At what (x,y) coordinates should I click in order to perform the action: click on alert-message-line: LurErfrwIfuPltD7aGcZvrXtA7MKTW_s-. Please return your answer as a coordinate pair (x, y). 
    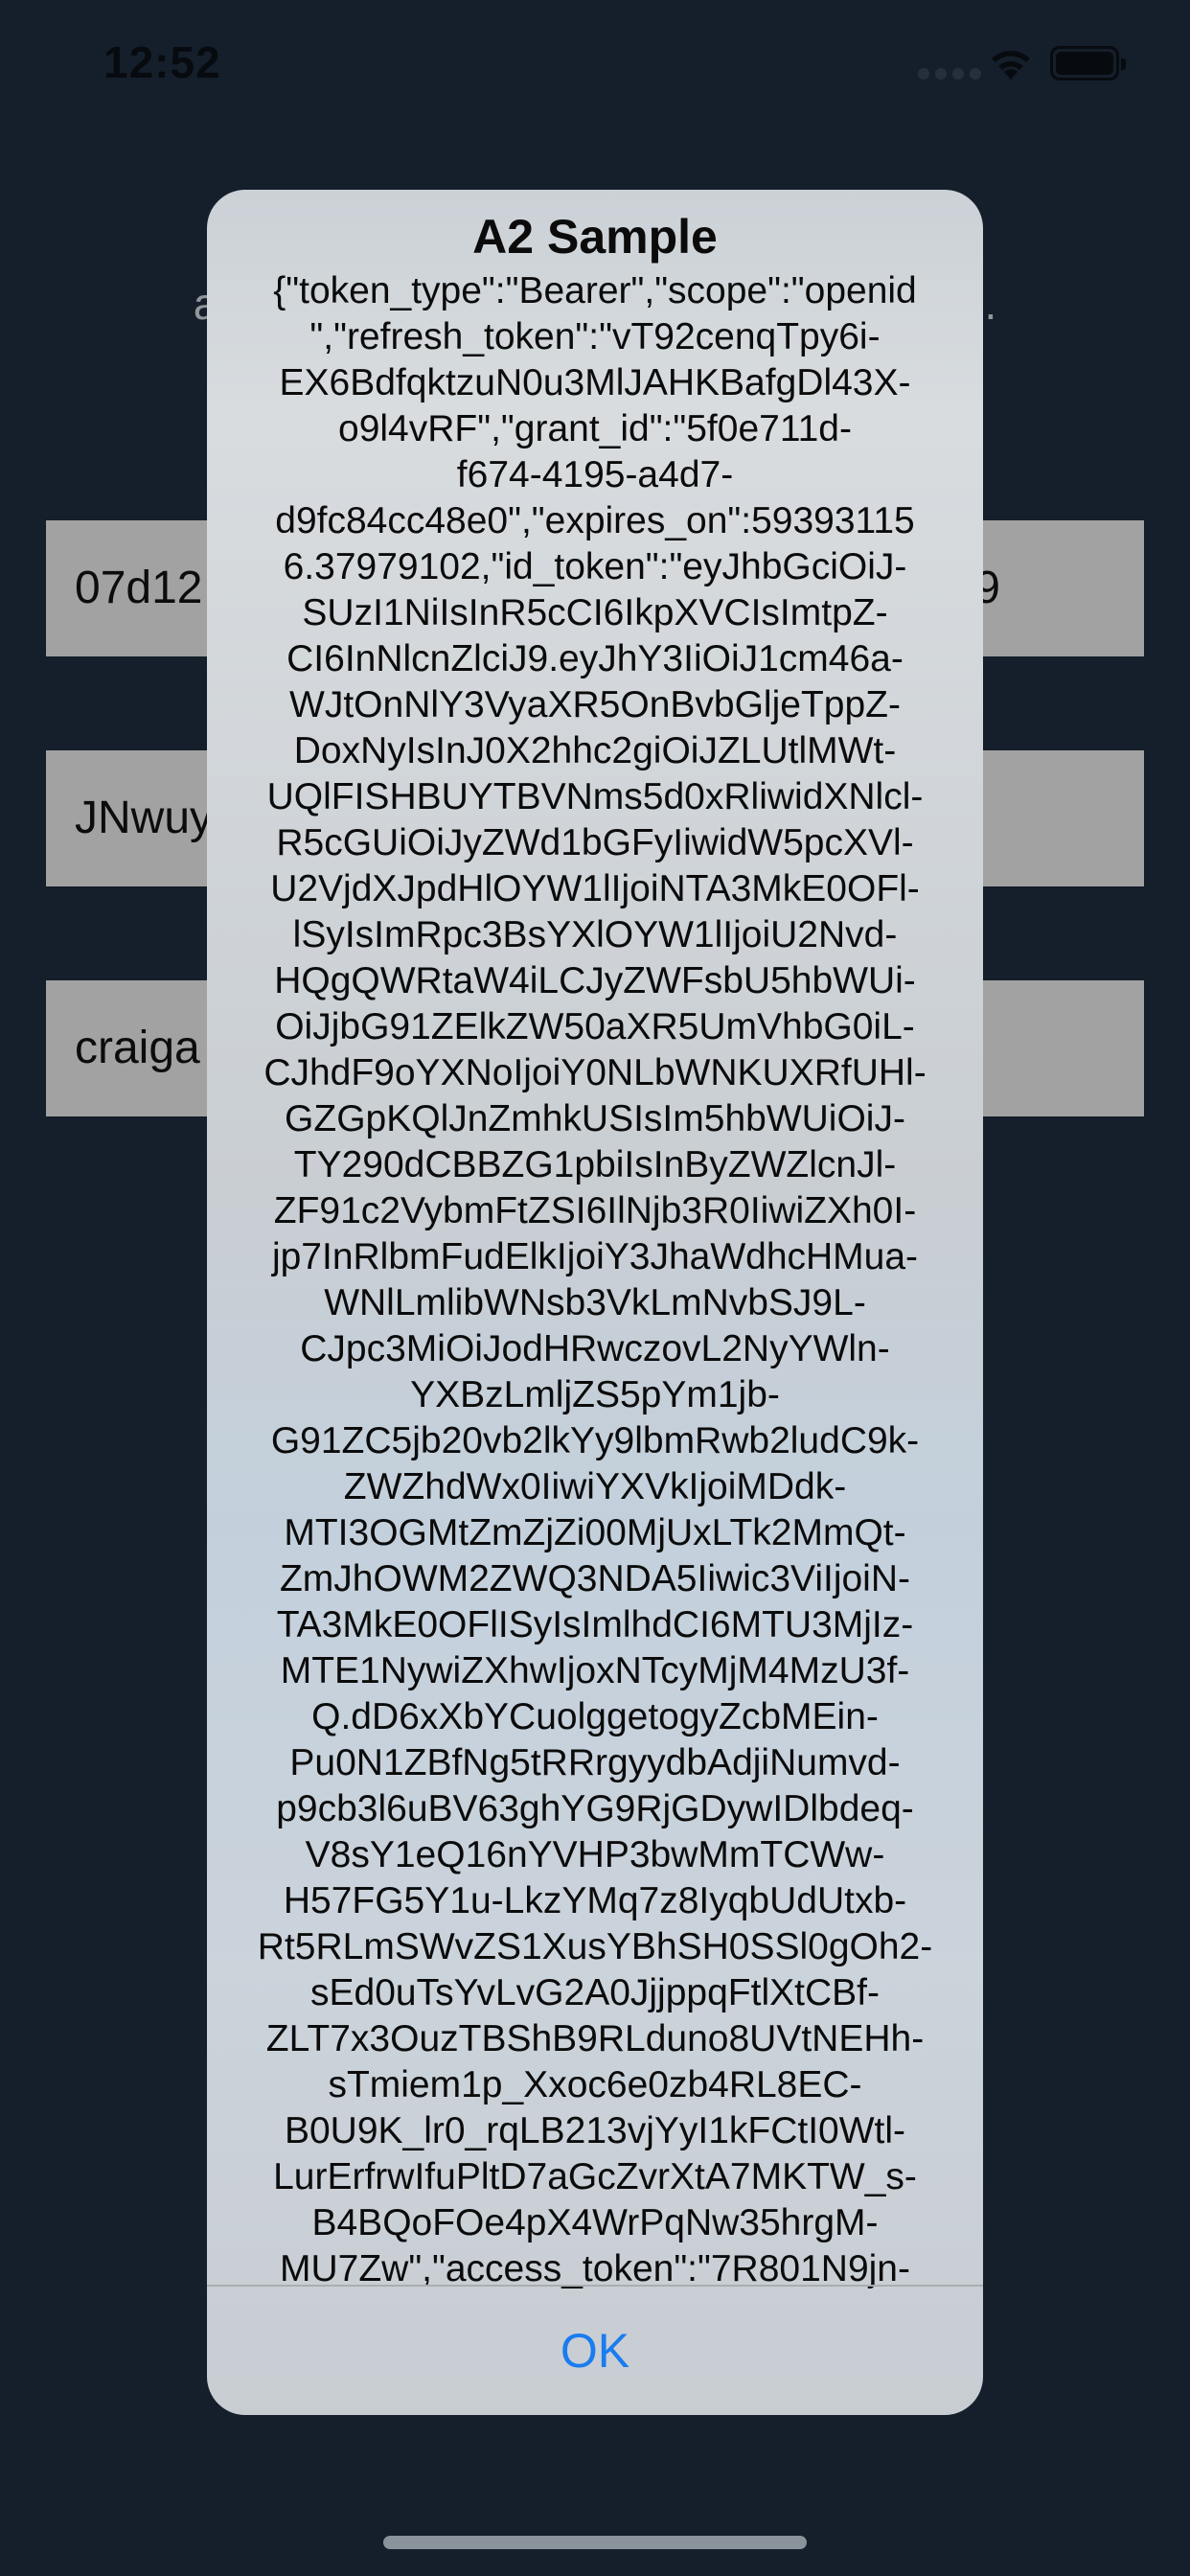
    Looking at the image, I should click on (595, 2176).